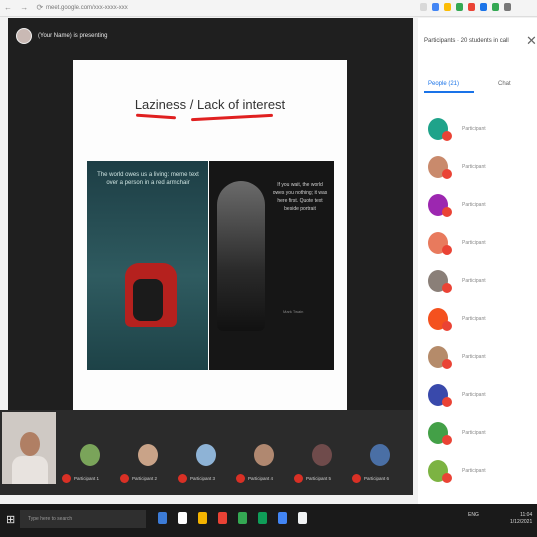 Image resolution: width=537 pixels, height=537 pixels. What do you see at coordinates (473, 515) in the screenshot?
I see `tray-language: ENG` at bounding box center [473, 515].